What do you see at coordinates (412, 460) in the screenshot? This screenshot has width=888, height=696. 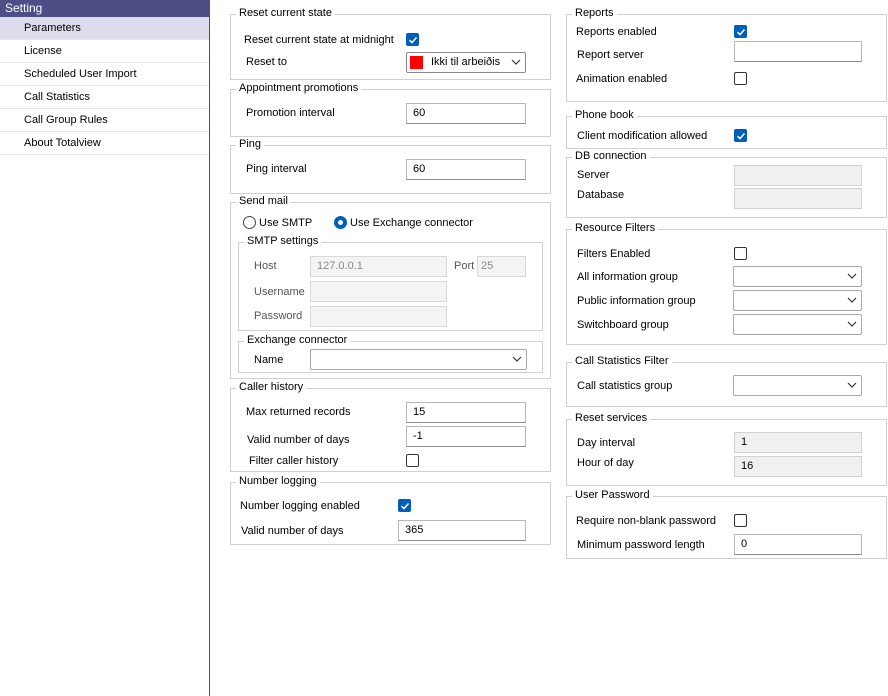 I see `filter-caller-history-checkbox` at bounding box center [412, 460].